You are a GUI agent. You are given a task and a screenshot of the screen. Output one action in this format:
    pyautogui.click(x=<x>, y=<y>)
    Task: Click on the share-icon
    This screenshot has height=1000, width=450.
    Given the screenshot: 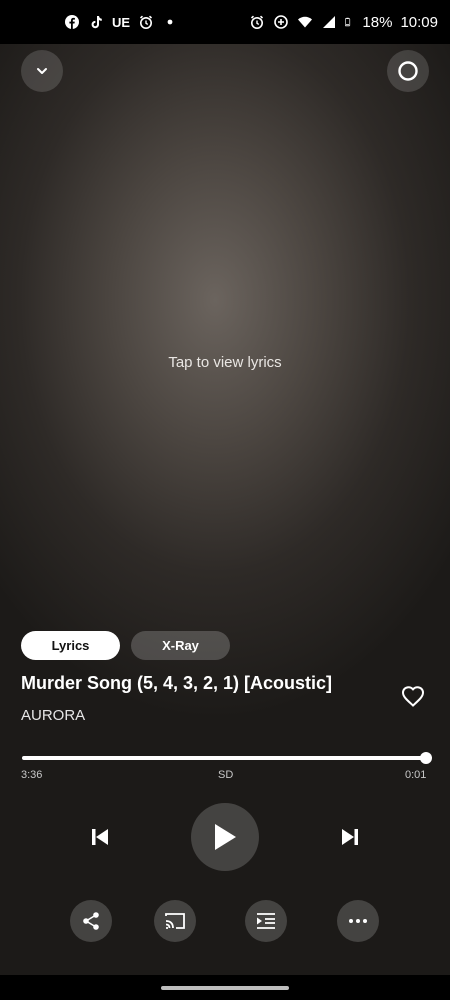 What is the action you would take?
    pyautogui.click(x=91, y=921)
    